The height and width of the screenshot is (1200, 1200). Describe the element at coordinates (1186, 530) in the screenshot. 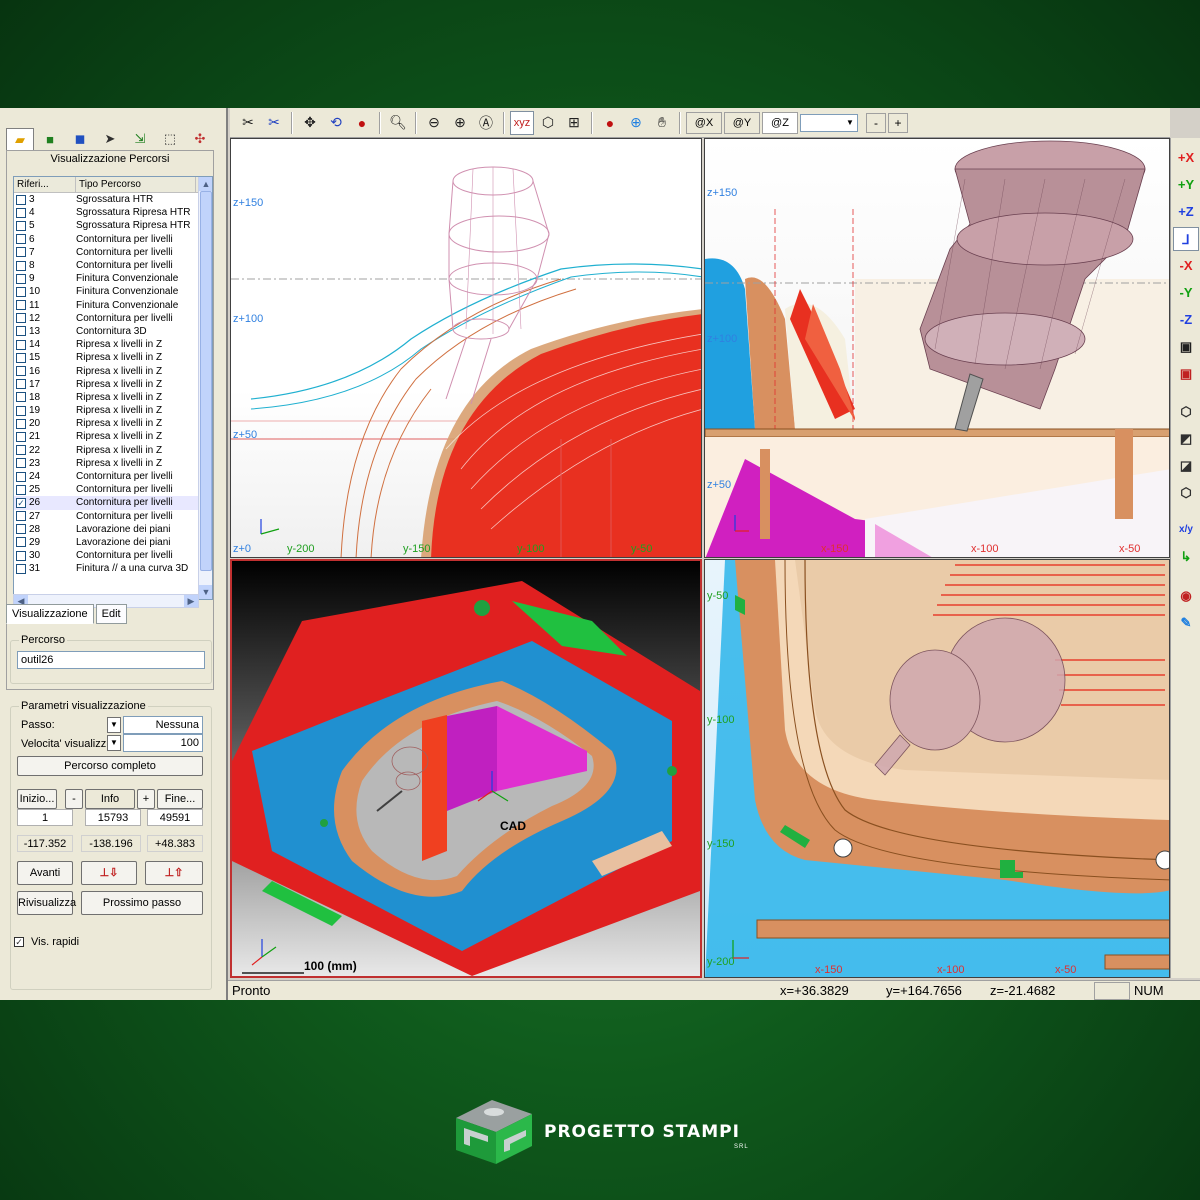

I see `axes-swap-icon: x/y` at that location.